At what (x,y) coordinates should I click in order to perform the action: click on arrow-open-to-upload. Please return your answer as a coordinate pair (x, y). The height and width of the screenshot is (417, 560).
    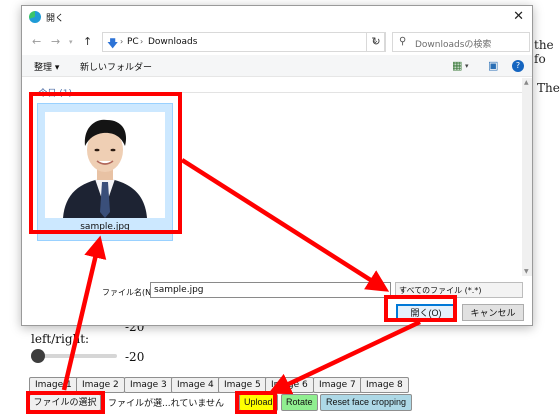
    Looking at the image, I should click on (344, 357).